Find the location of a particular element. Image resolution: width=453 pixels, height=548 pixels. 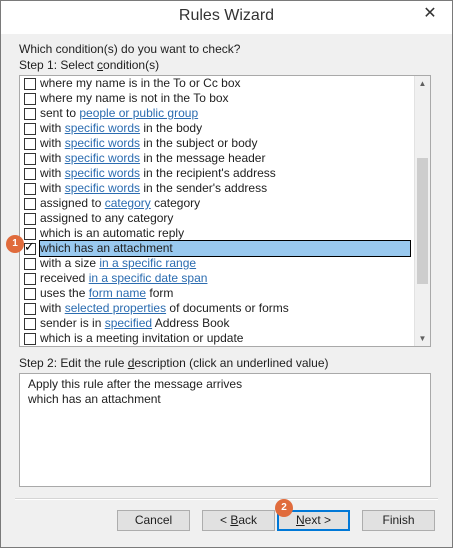

condition-text: sent to people or public group is located at coordinates (119, 113).